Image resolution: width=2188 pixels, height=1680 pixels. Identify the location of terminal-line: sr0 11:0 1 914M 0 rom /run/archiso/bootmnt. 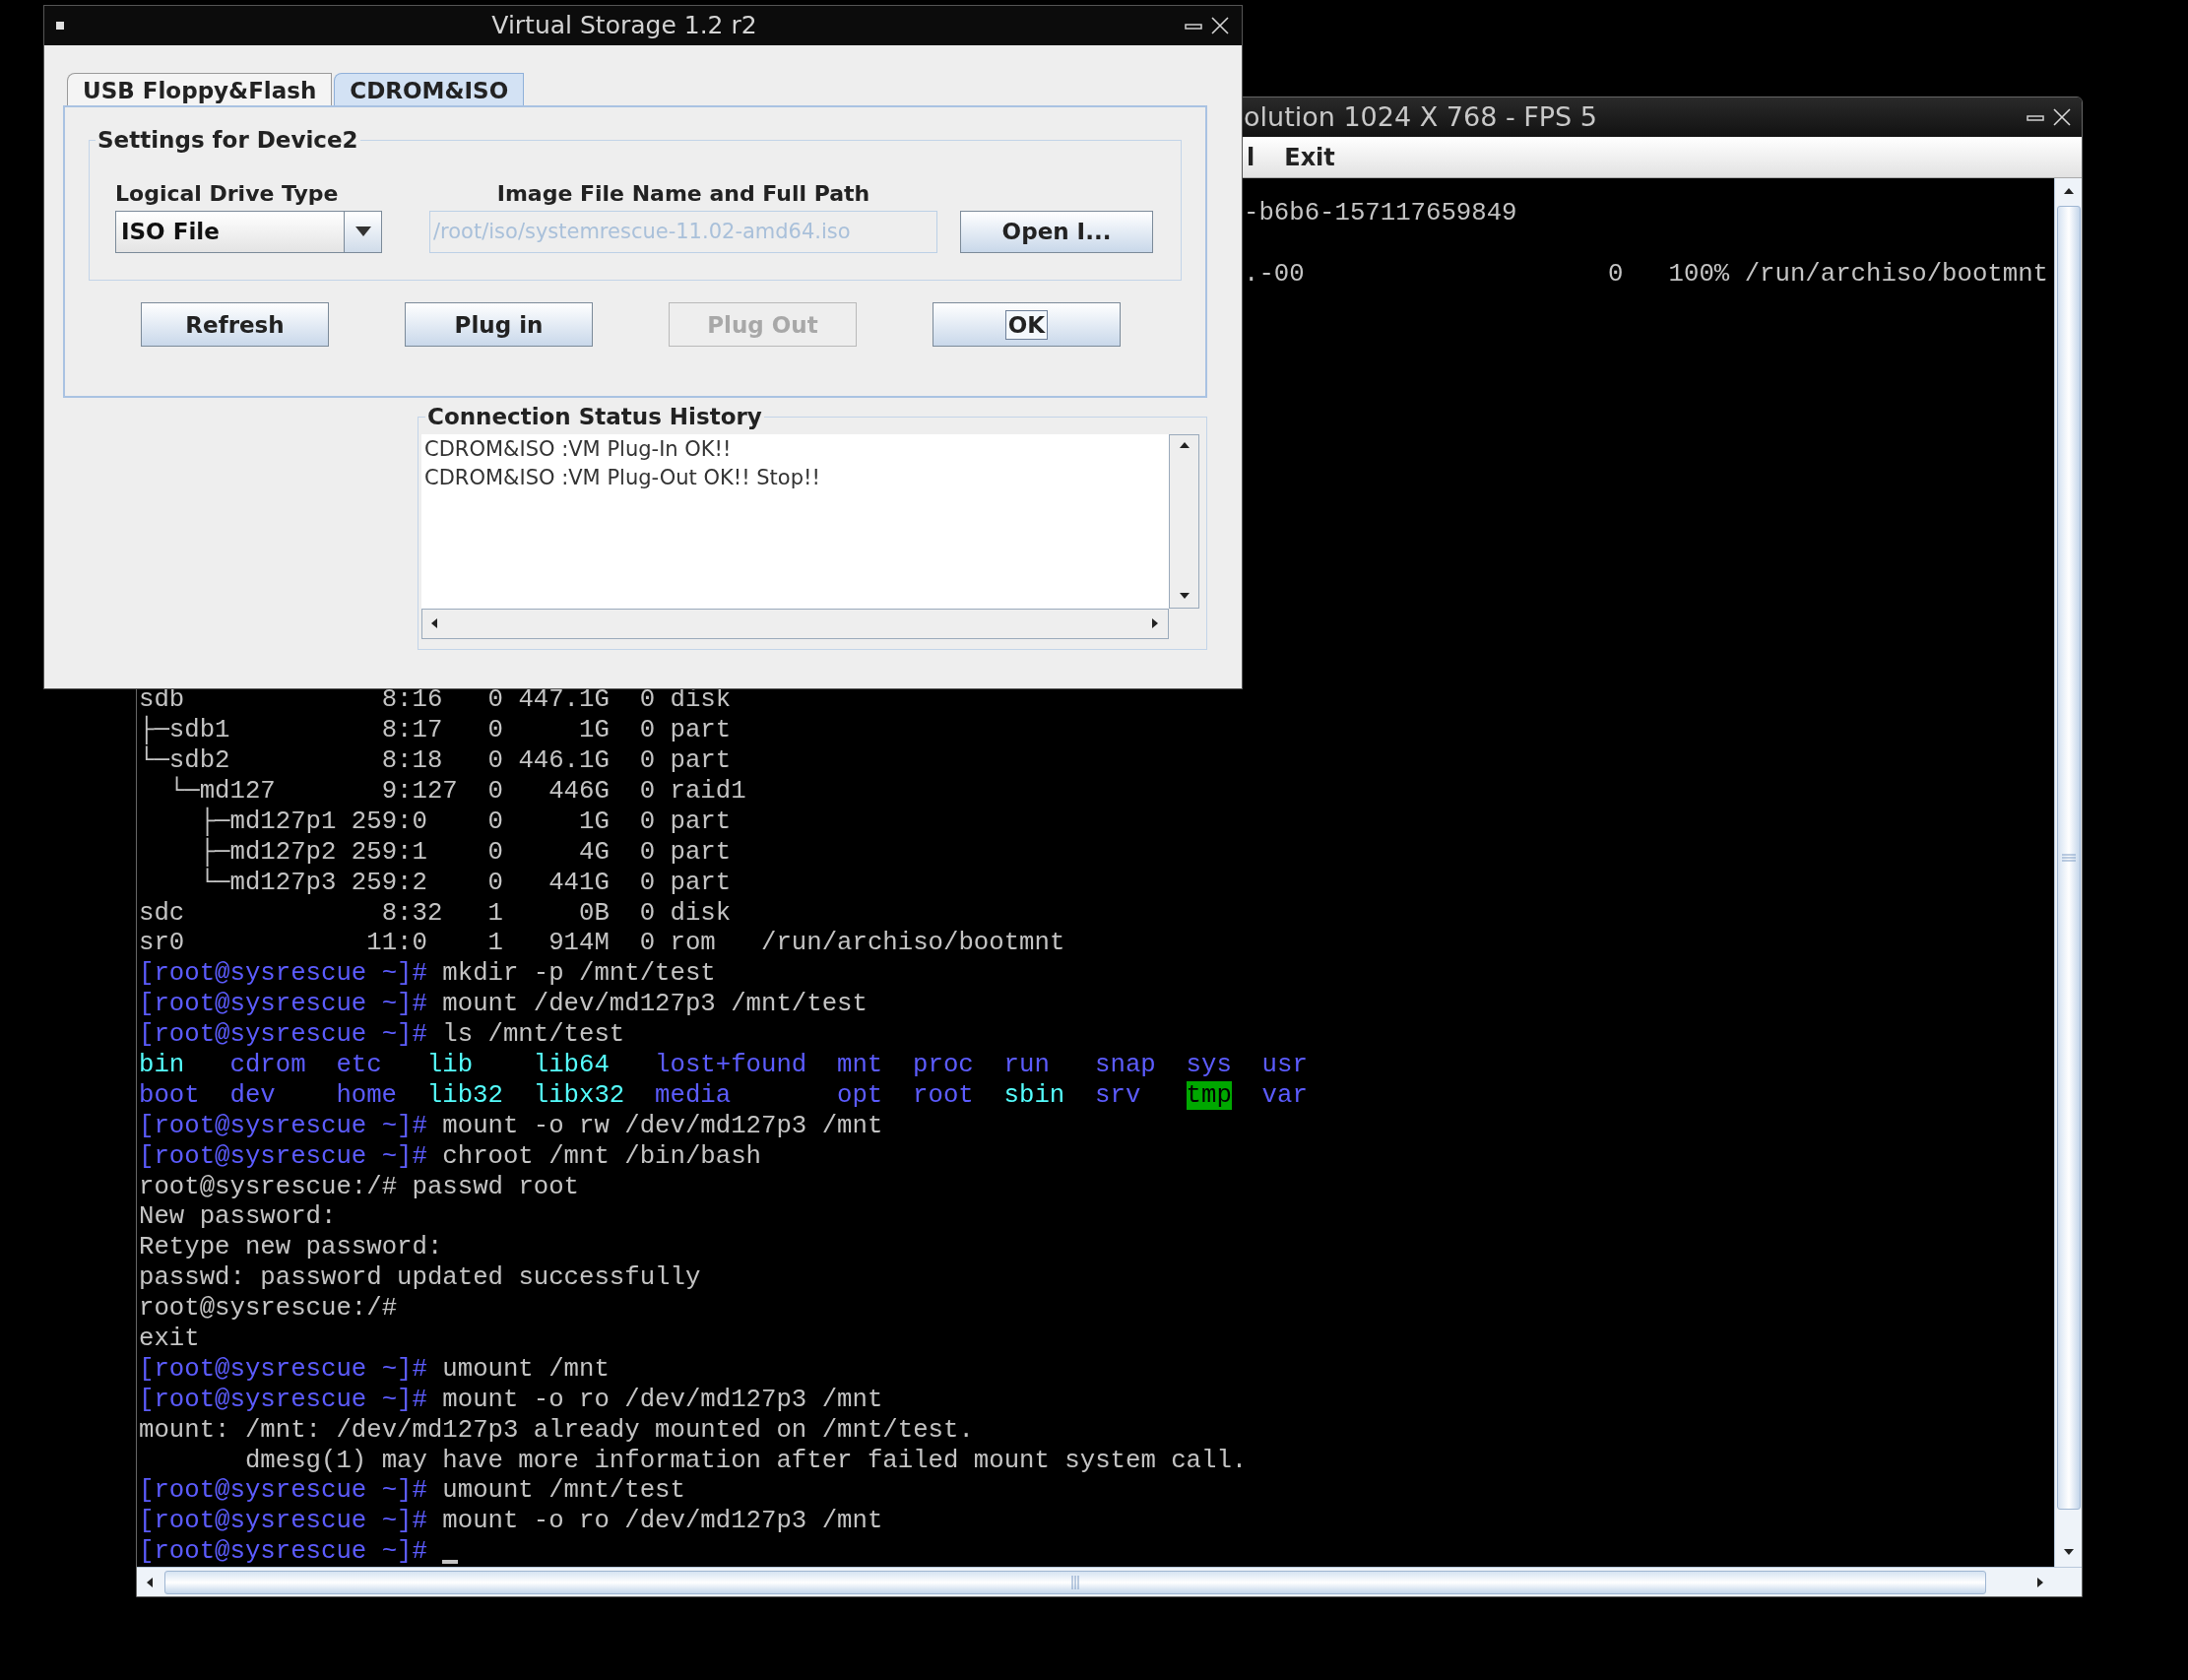
(602, 944).